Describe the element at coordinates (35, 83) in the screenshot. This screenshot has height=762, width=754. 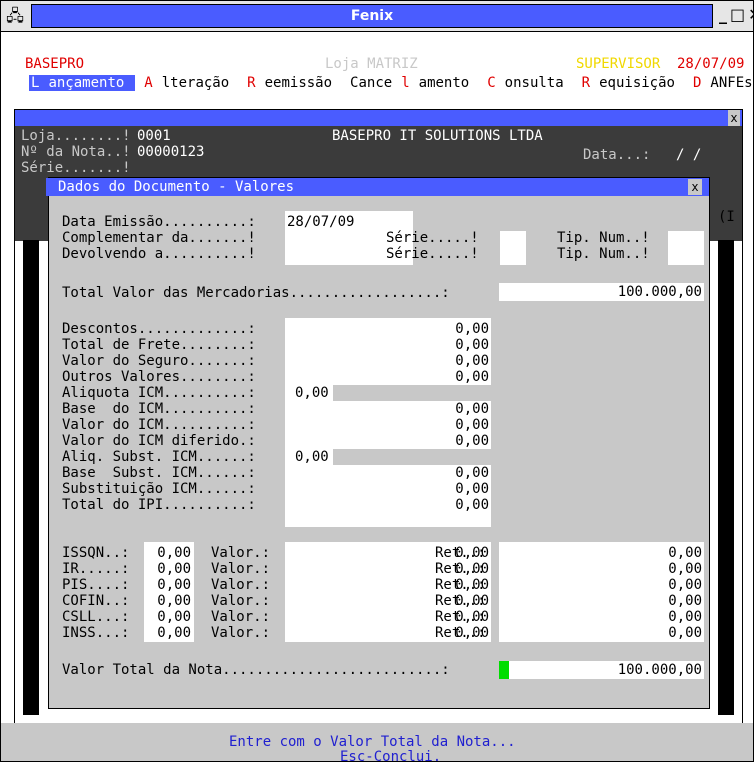
I see `menu-hotkey: L` at that location.